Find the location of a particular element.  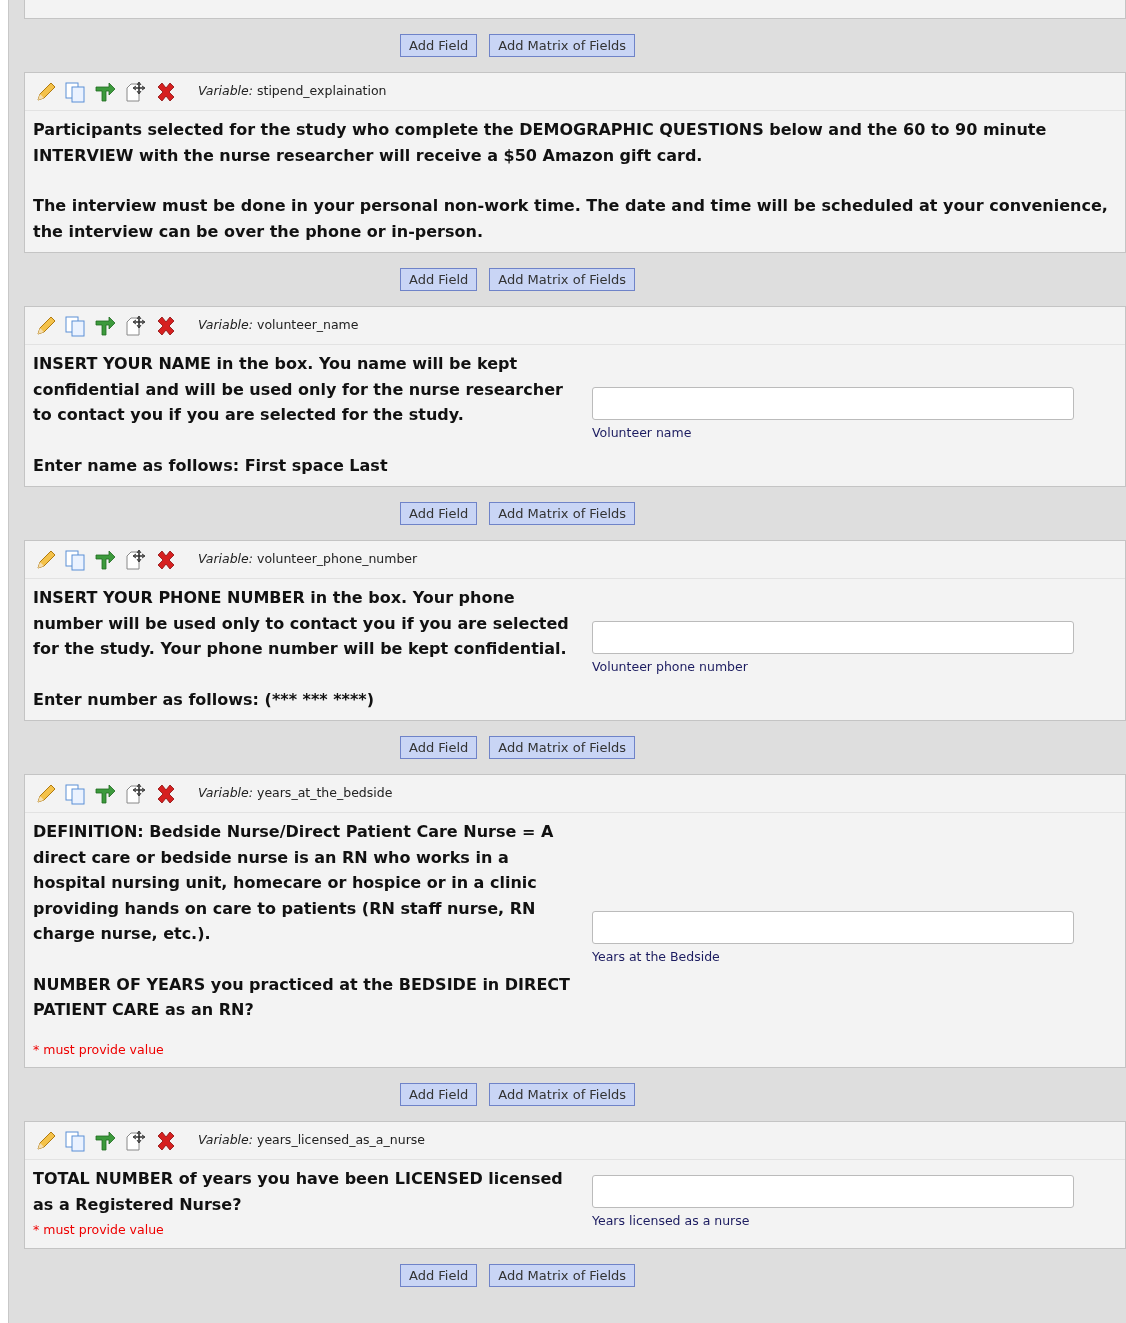

field-label: DEFINITION: Bedside Nurse/Direct Patient Care Nurse = A direct care or bedside nurse is an RN who works in a hospital nursing unit, homecare or hospice or in a clinic providing hands on care to patients (RN staff nurse, RN charge nurse, etc.). is located at coordinates (294, 883).